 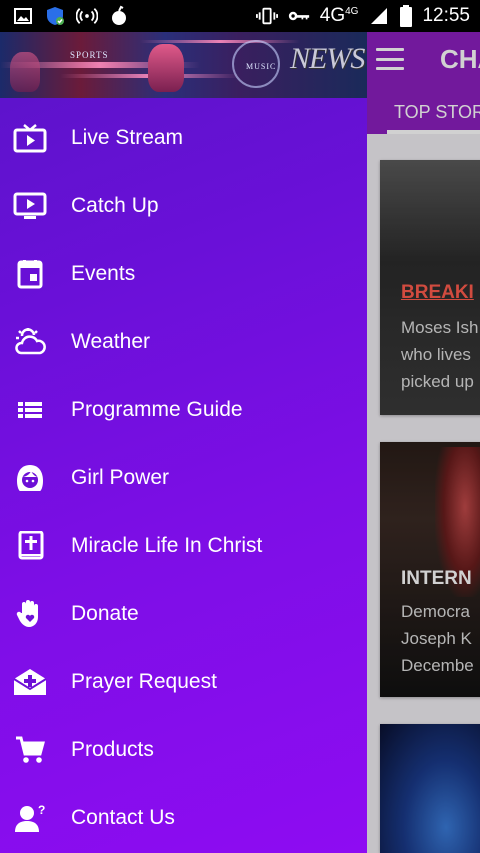 What do you see at coordinates (266, 16) in the screenshot?
I see `vibrate-icon` at bounding box center [266, 16].